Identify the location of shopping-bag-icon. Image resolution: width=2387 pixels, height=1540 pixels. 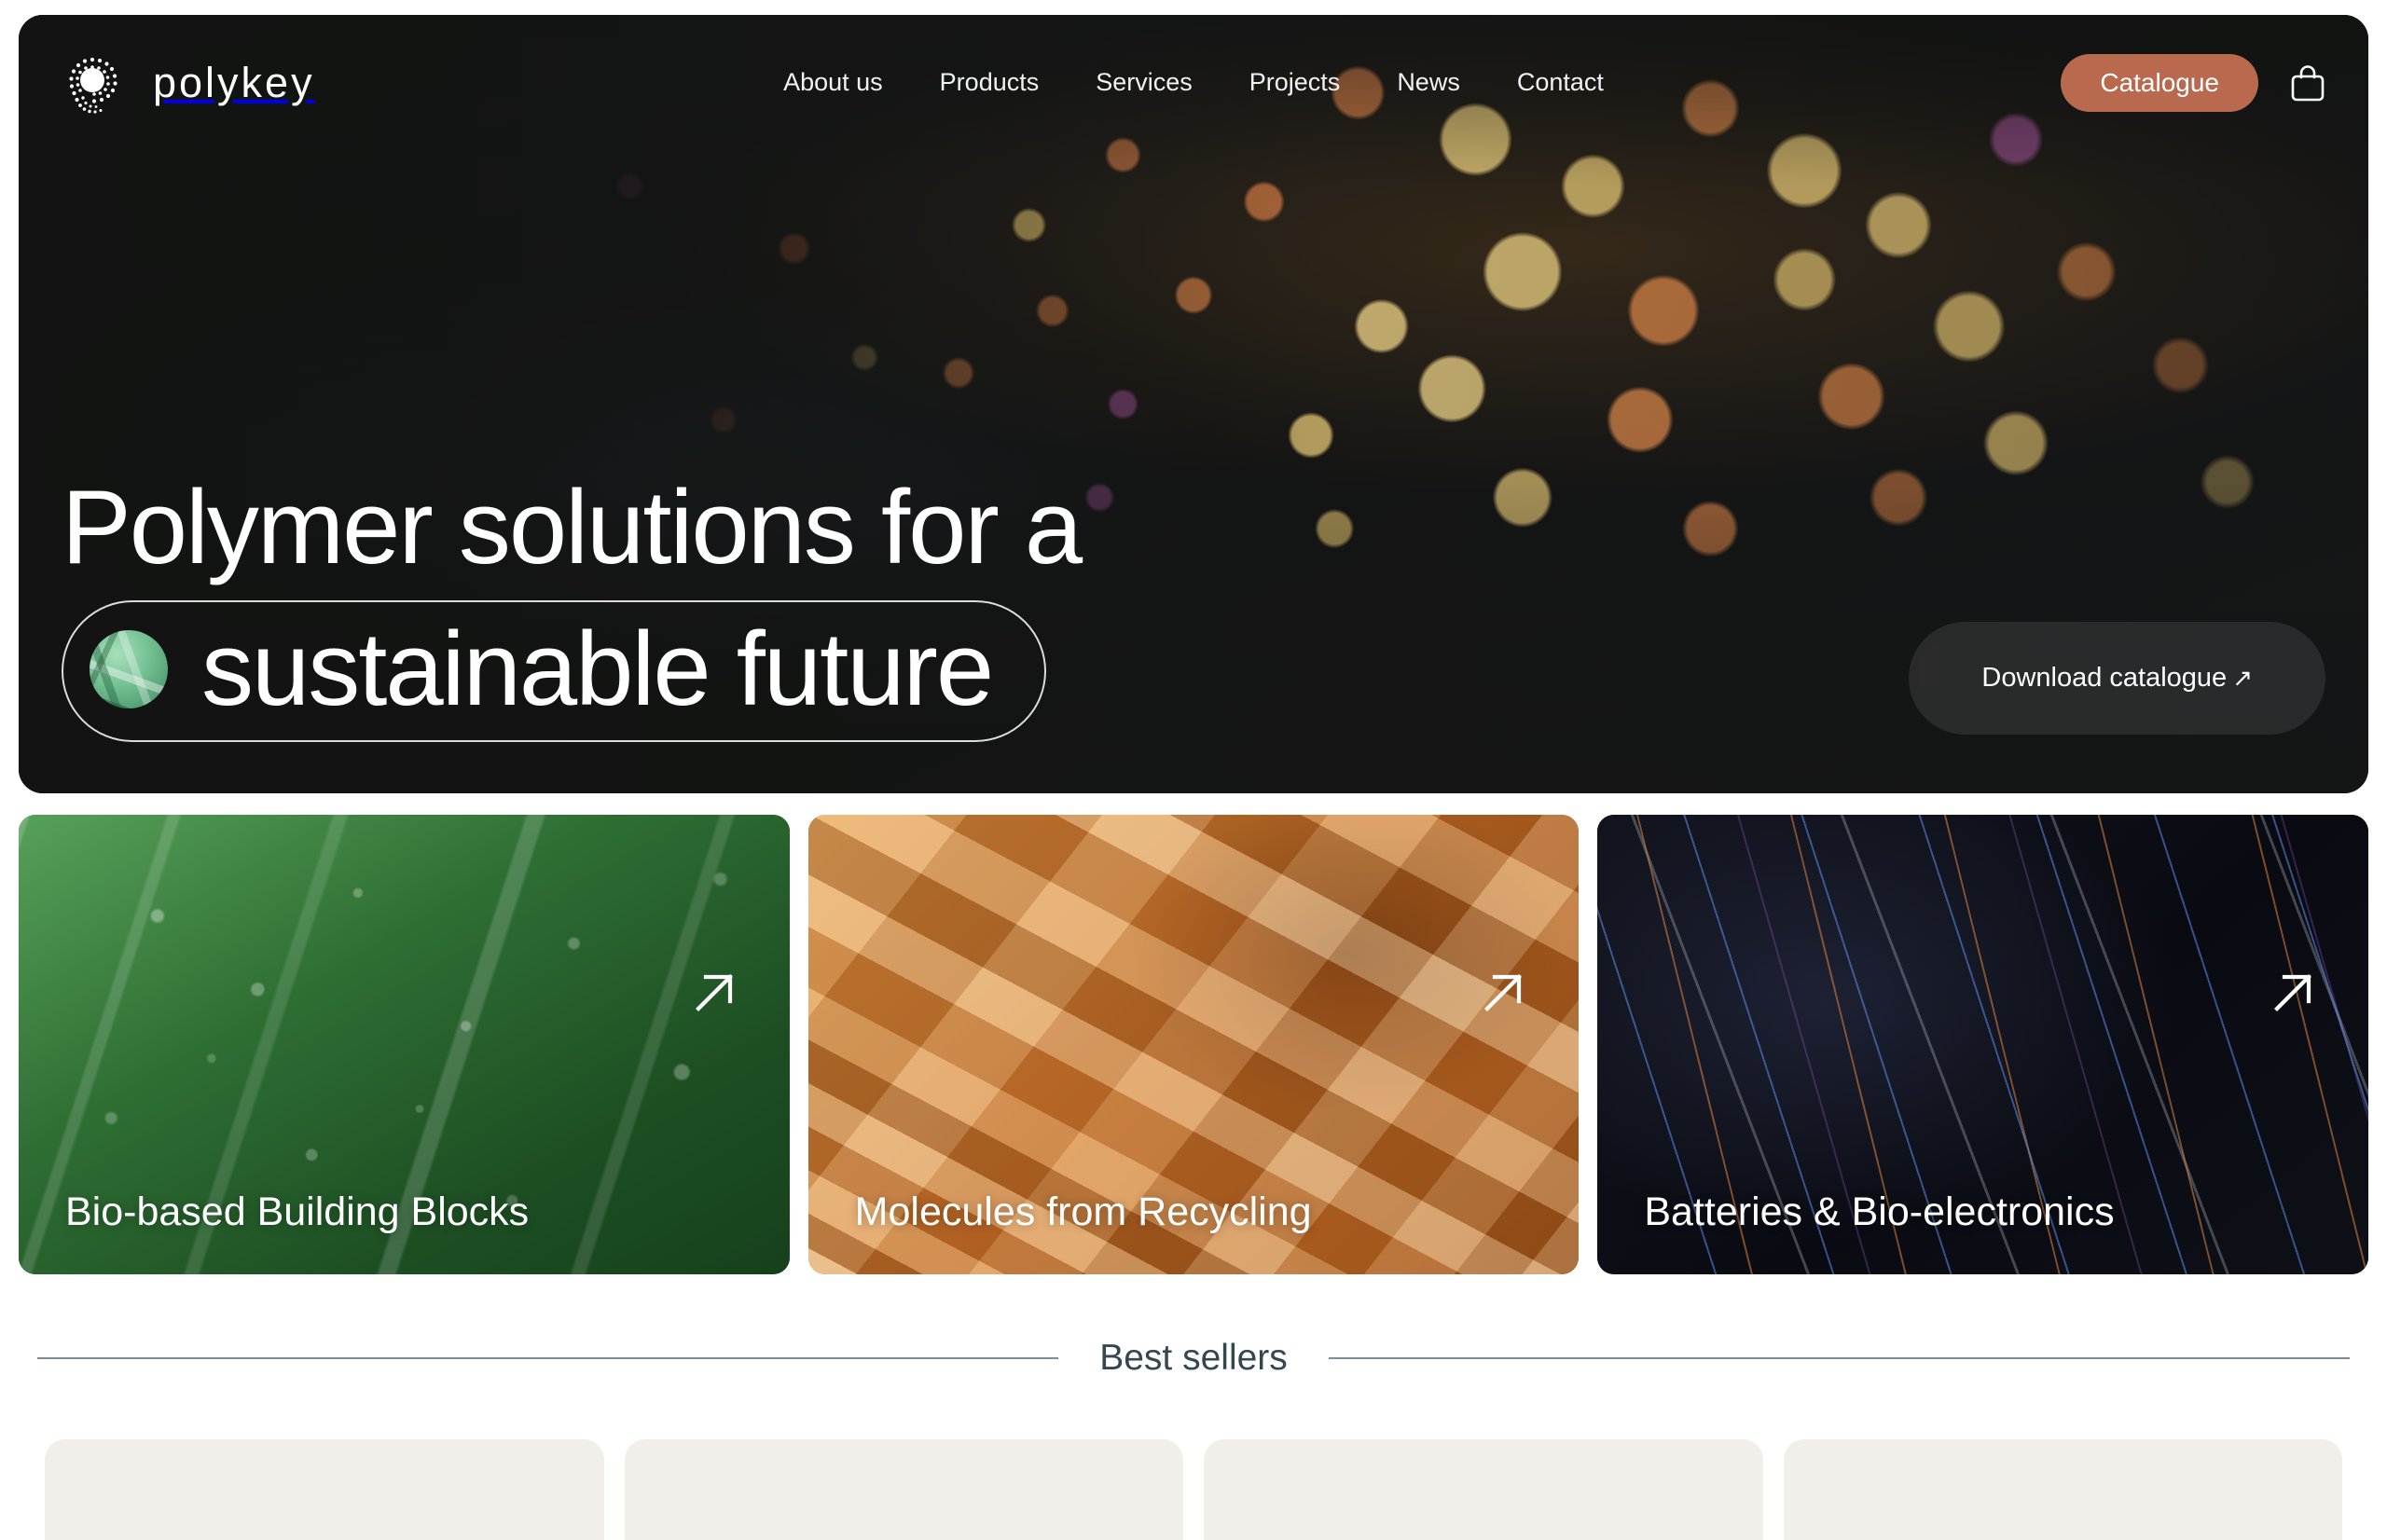
(2307, 83).